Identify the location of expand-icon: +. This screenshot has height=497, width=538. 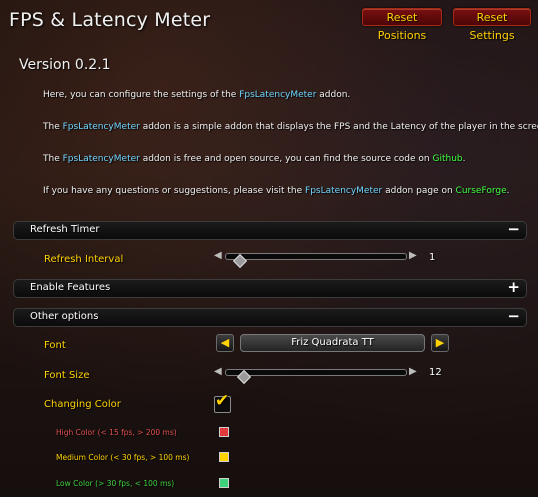
(513, 287).